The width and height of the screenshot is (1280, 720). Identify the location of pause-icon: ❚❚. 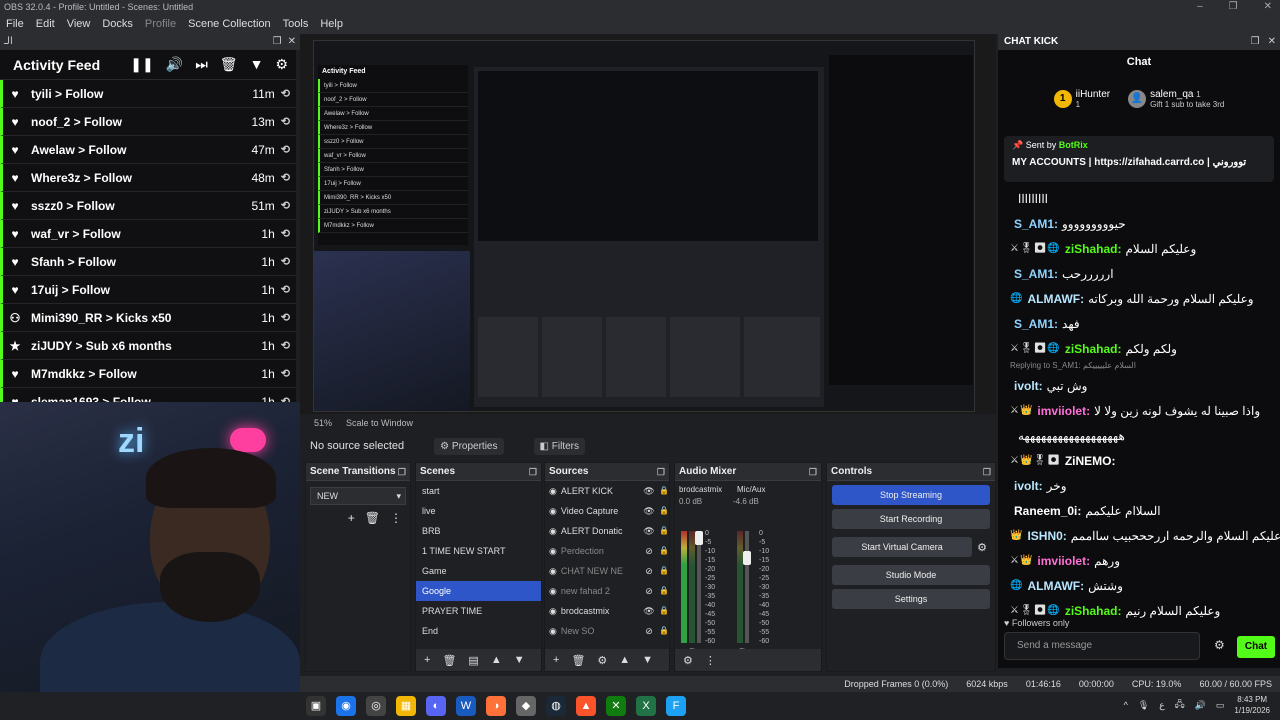
(141, 64).